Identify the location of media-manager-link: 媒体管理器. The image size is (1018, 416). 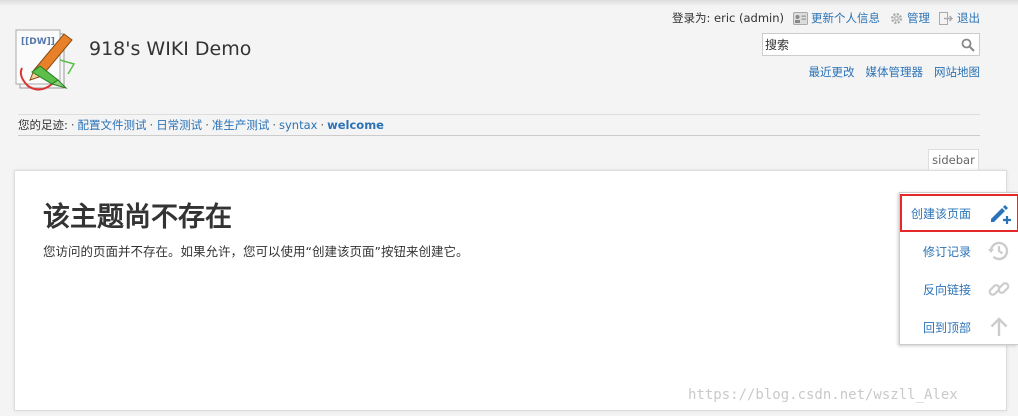
(895, 72).